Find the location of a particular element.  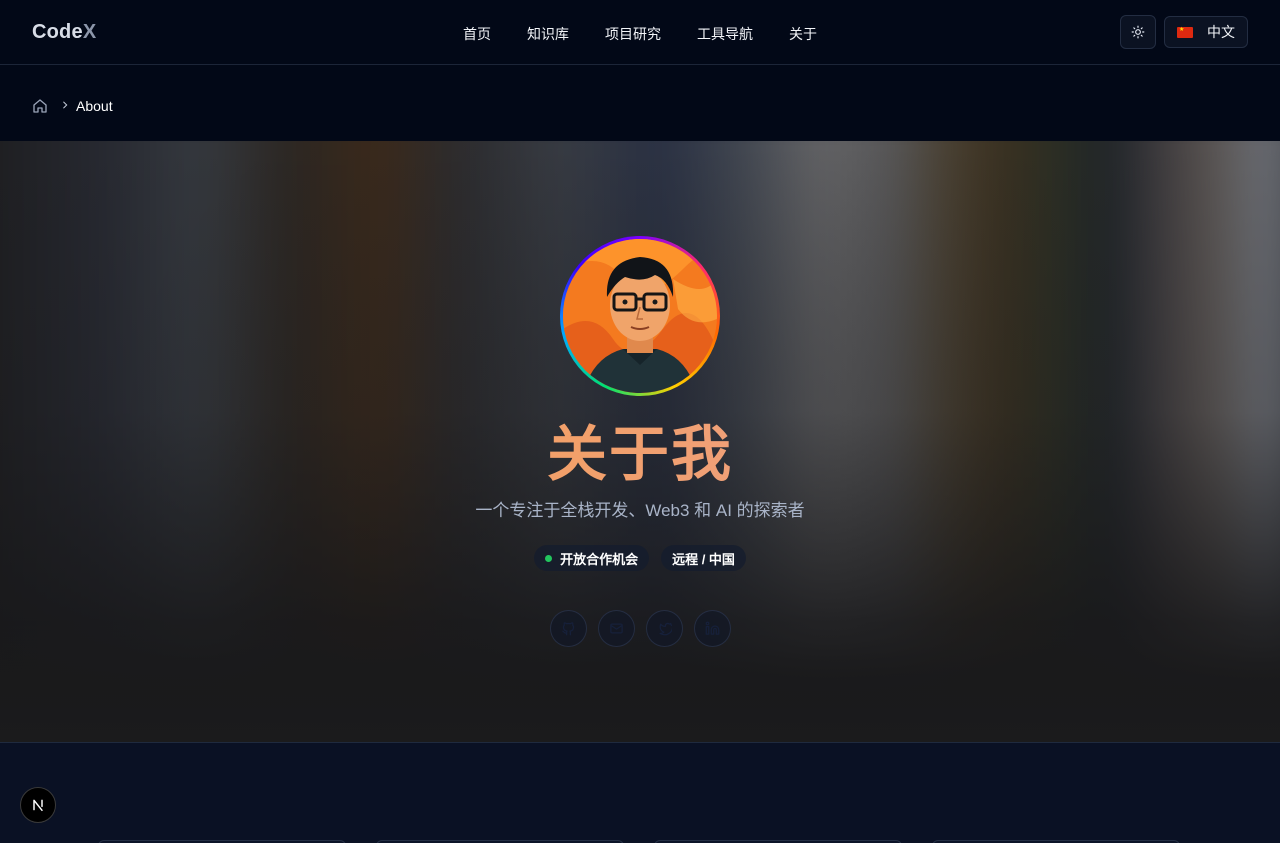

status-badges: 开放合作机会 远程 / 中国 is located at coordinates (640, 558).